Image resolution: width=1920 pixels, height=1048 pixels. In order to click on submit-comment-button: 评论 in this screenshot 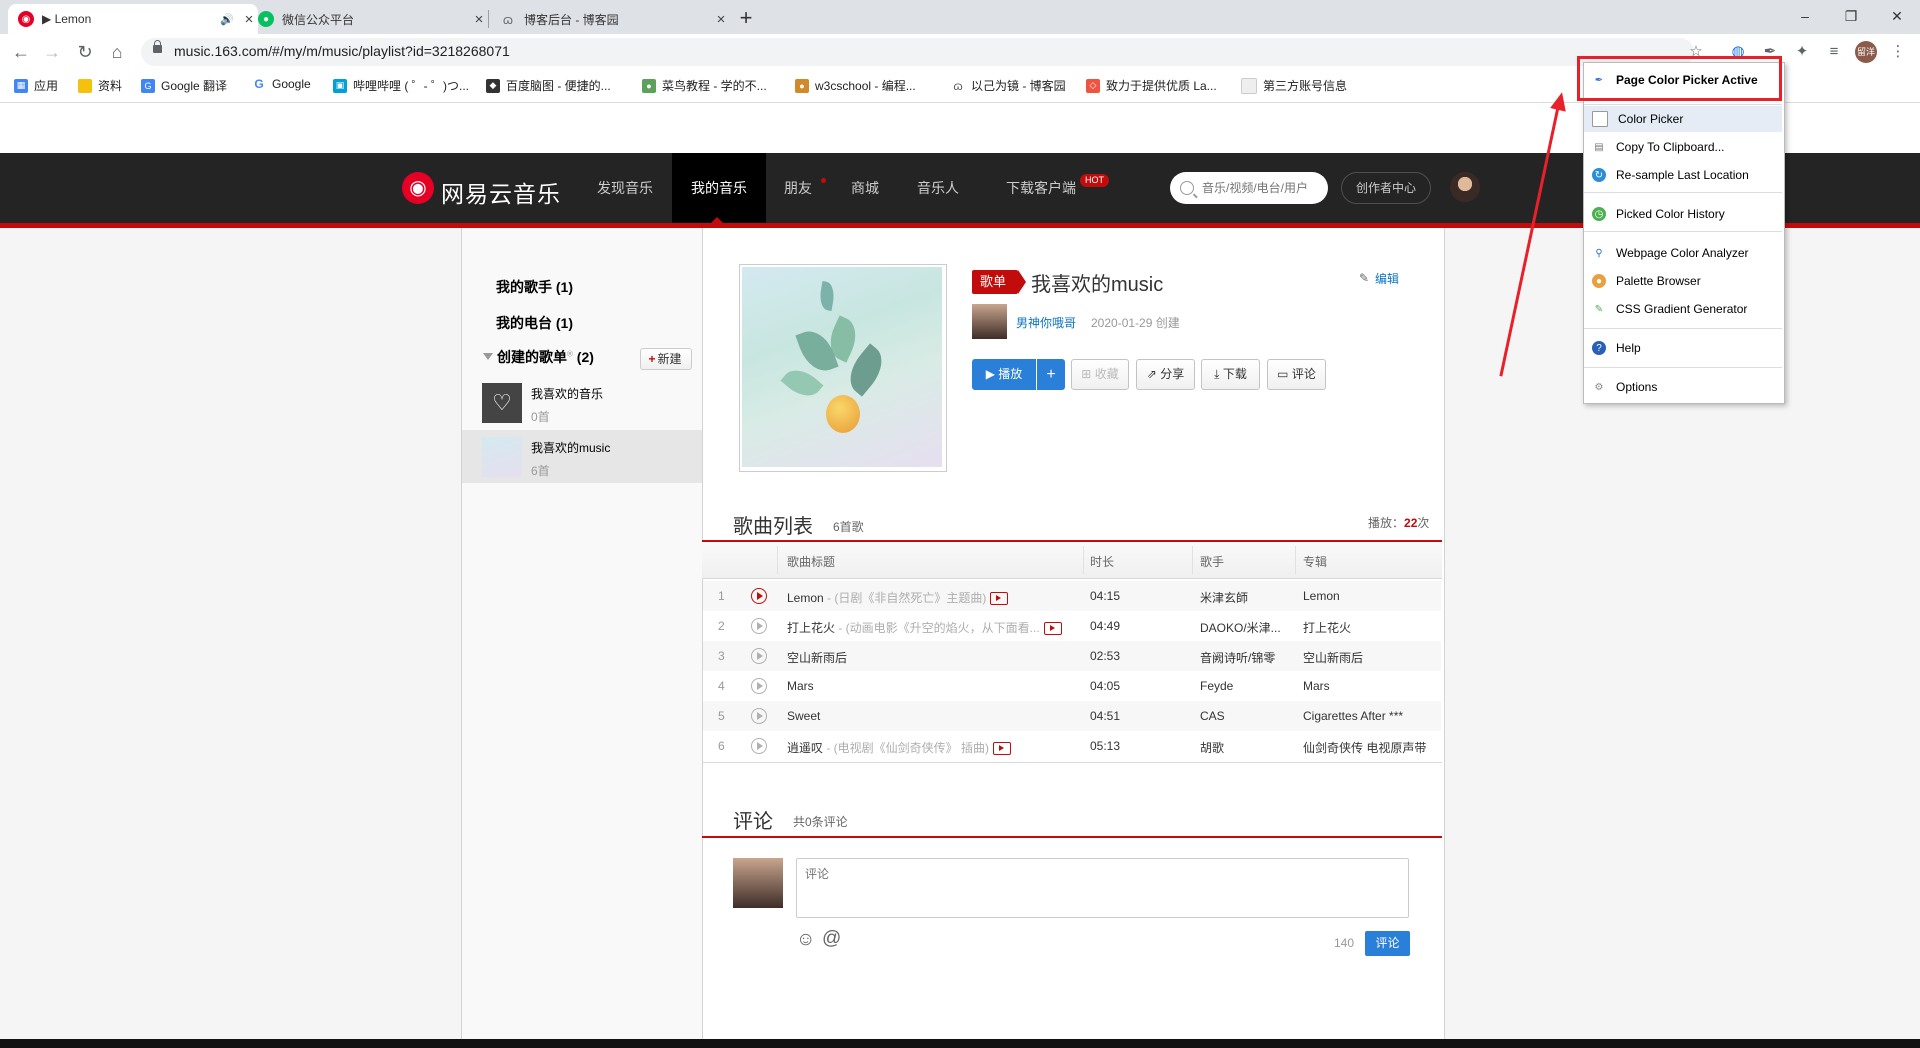, I will do `click(1387, 943)`.